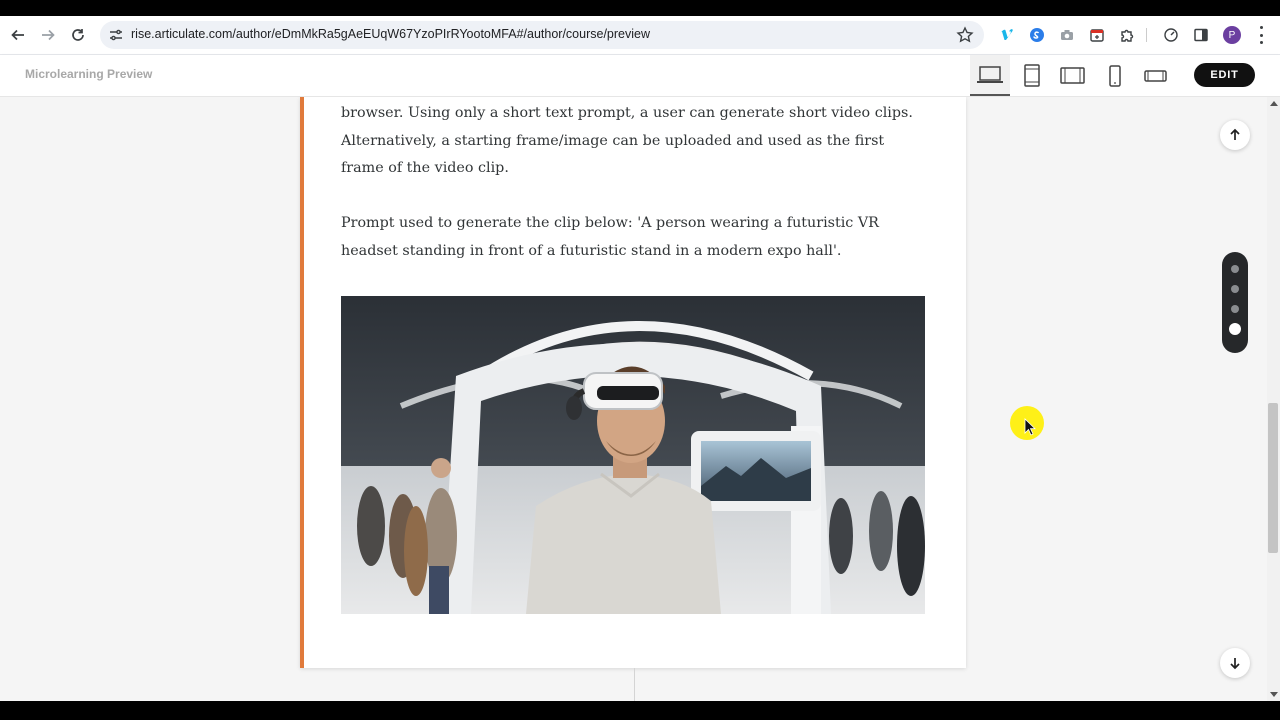 The image size is (1280, 720). What do you see at coordinates (1007, 35) in the screenshot?
I see `vimeo-icon` at bounding box center [1007, 35].